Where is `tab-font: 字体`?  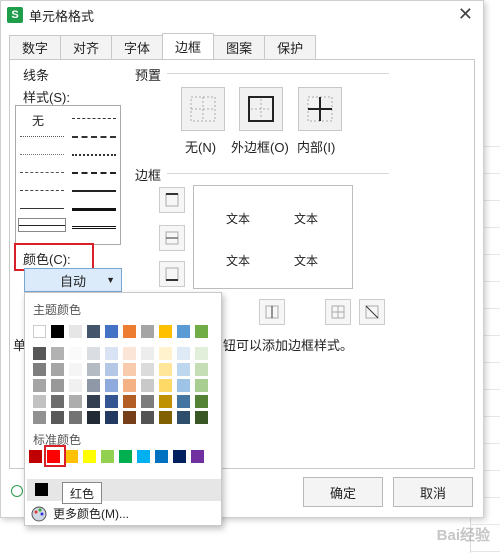
tab-font: 字体 is located at coordinates (137, 47).